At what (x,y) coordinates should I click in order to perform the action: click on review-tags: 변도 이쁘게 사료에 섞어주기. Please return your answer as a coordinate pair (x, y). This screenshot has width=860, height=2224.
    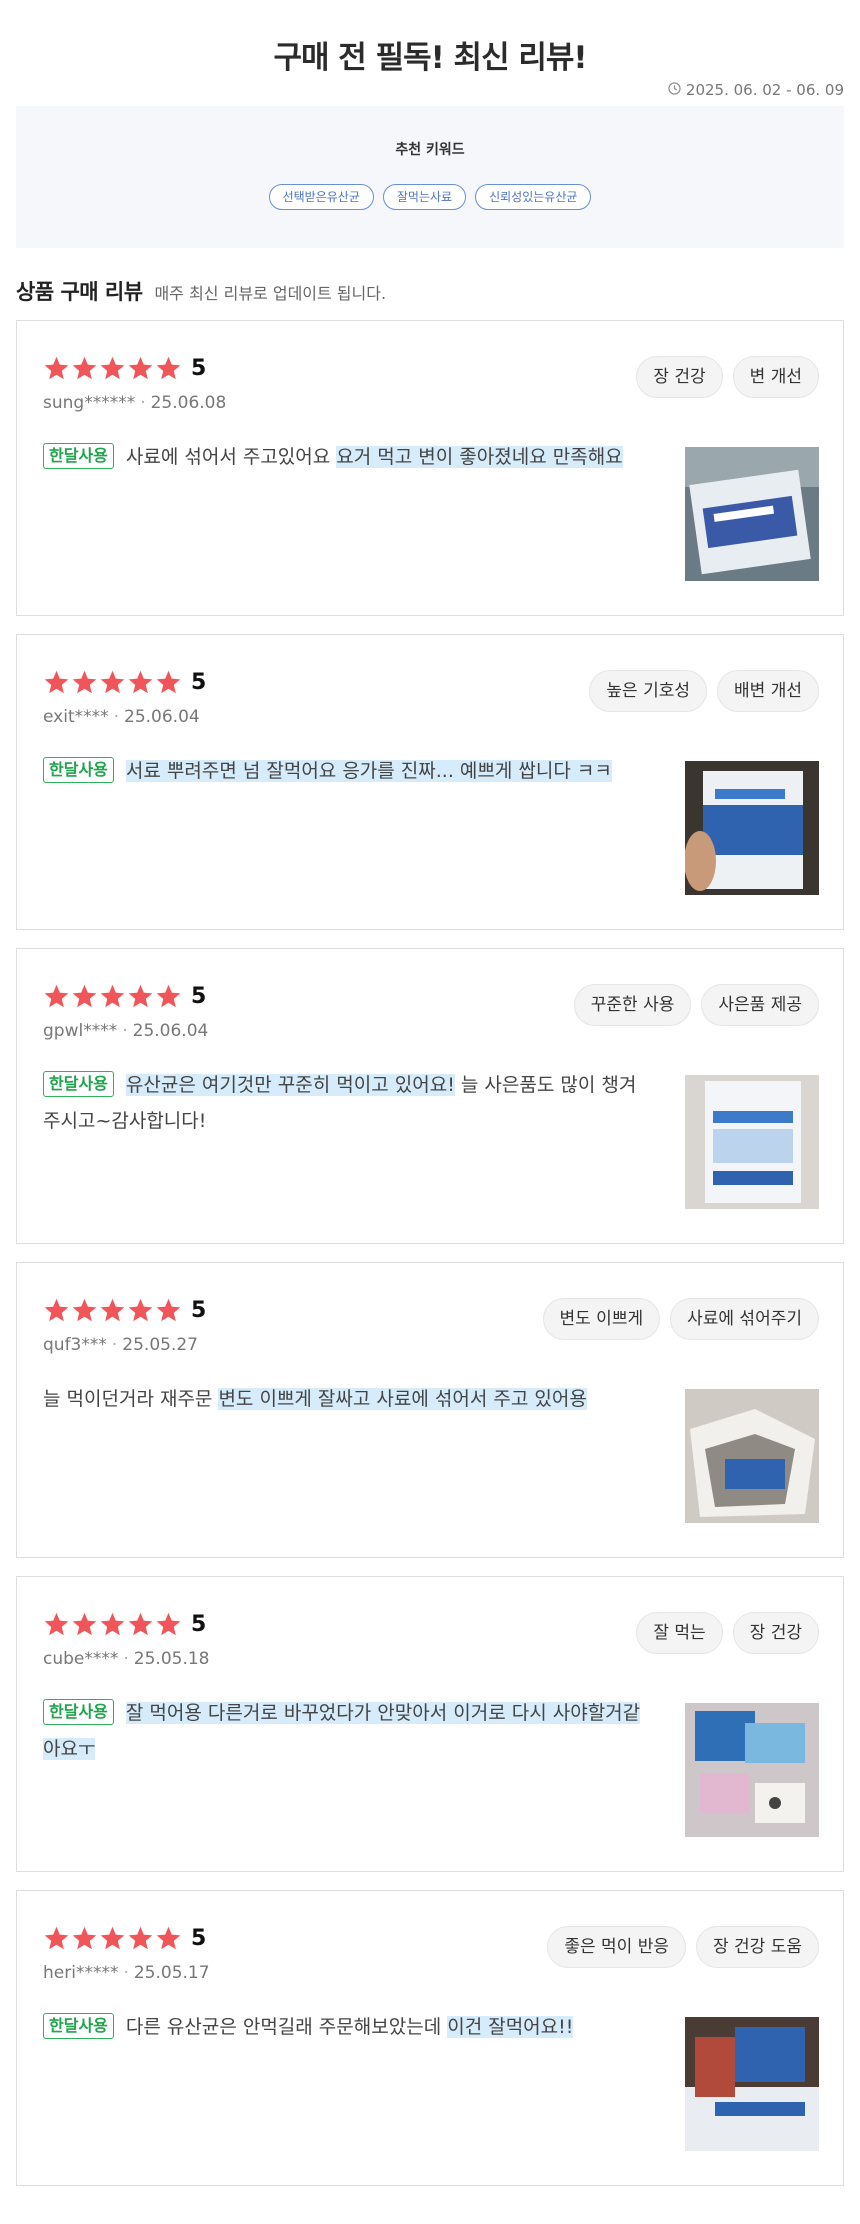
    Looking at the image, I should click on (680, 1319).